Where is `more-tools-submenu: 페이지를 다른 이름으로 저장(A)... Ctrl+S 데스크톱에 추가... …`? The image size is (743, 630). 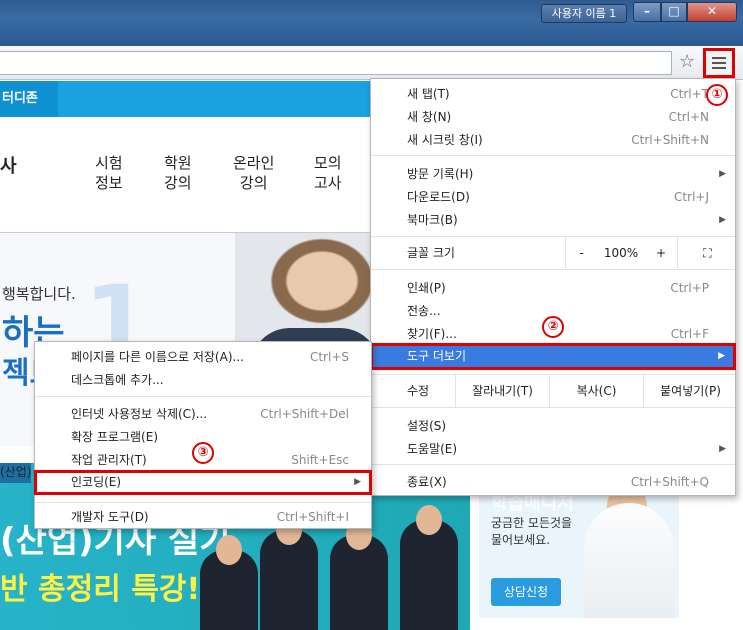 more-tools-submenu: 페이지를 다른 이름으로 저장(A)... Ctrl+S 데스크톱에 추가... … is located at coordinates (203, 435).